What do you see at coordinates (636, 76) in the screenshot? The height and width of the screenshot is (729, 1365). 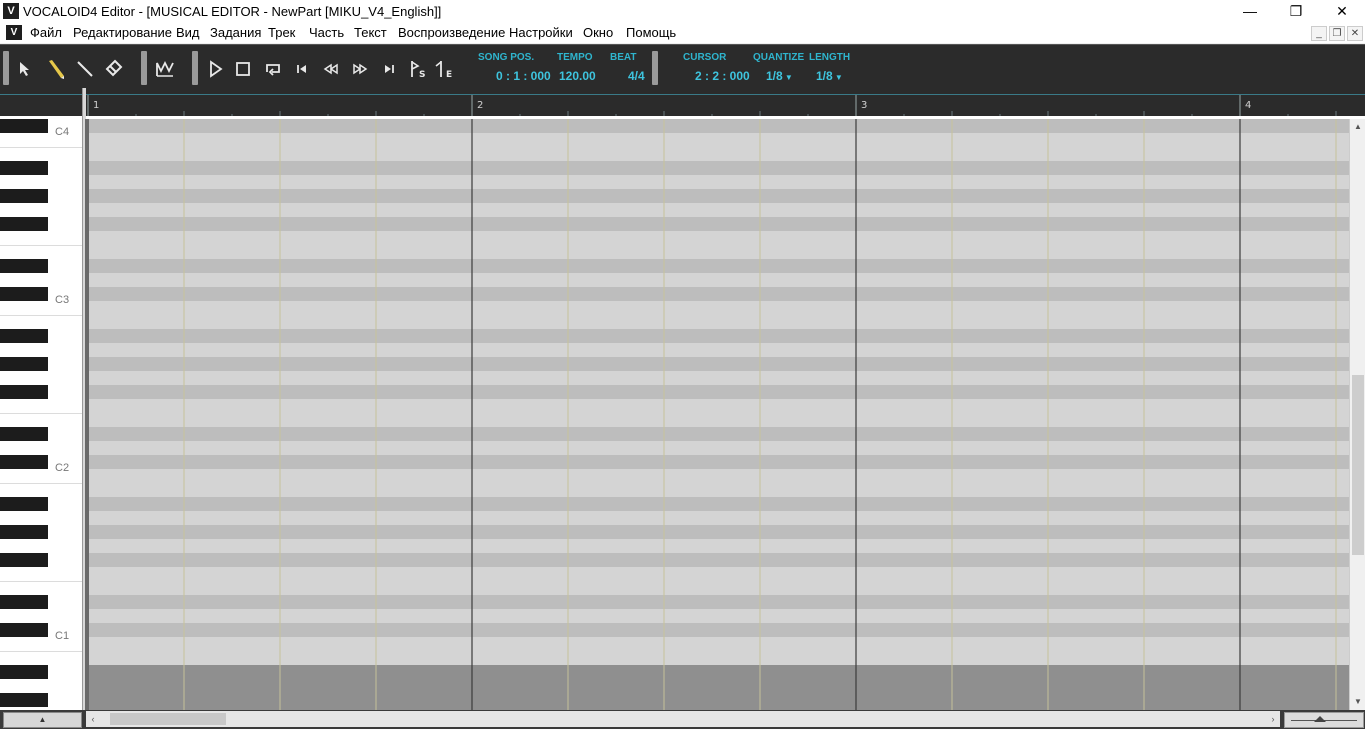 I see `beat-value: 4/4` at bounding box center [636, 76].